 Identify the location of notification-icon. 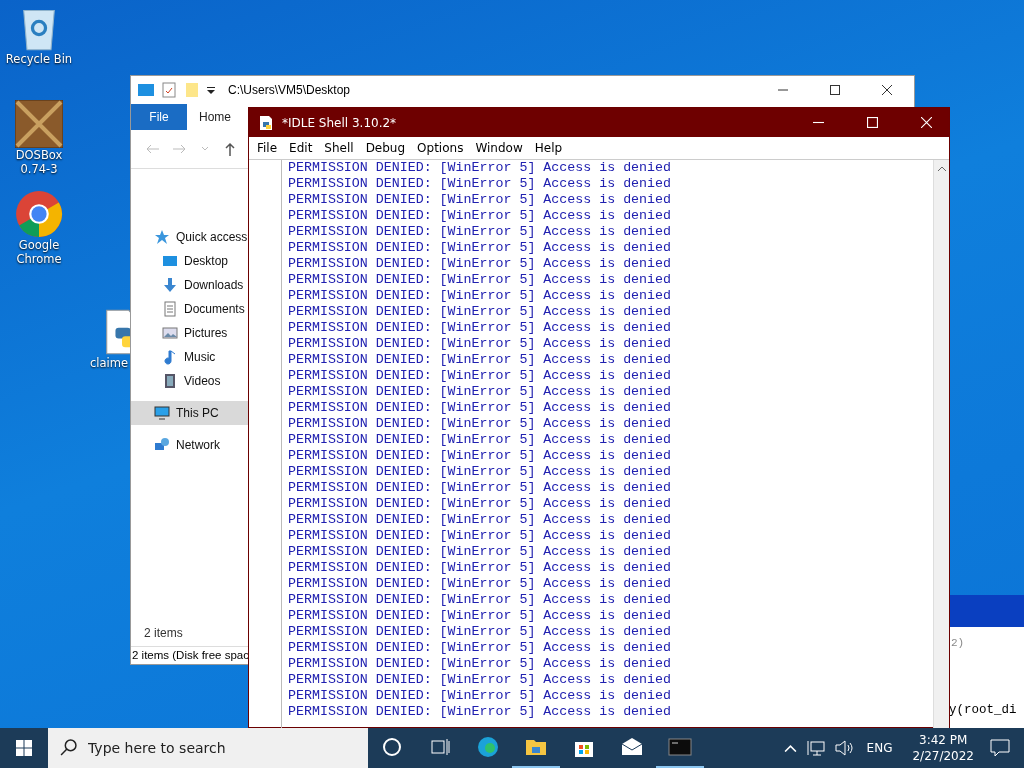
(1000, 748).